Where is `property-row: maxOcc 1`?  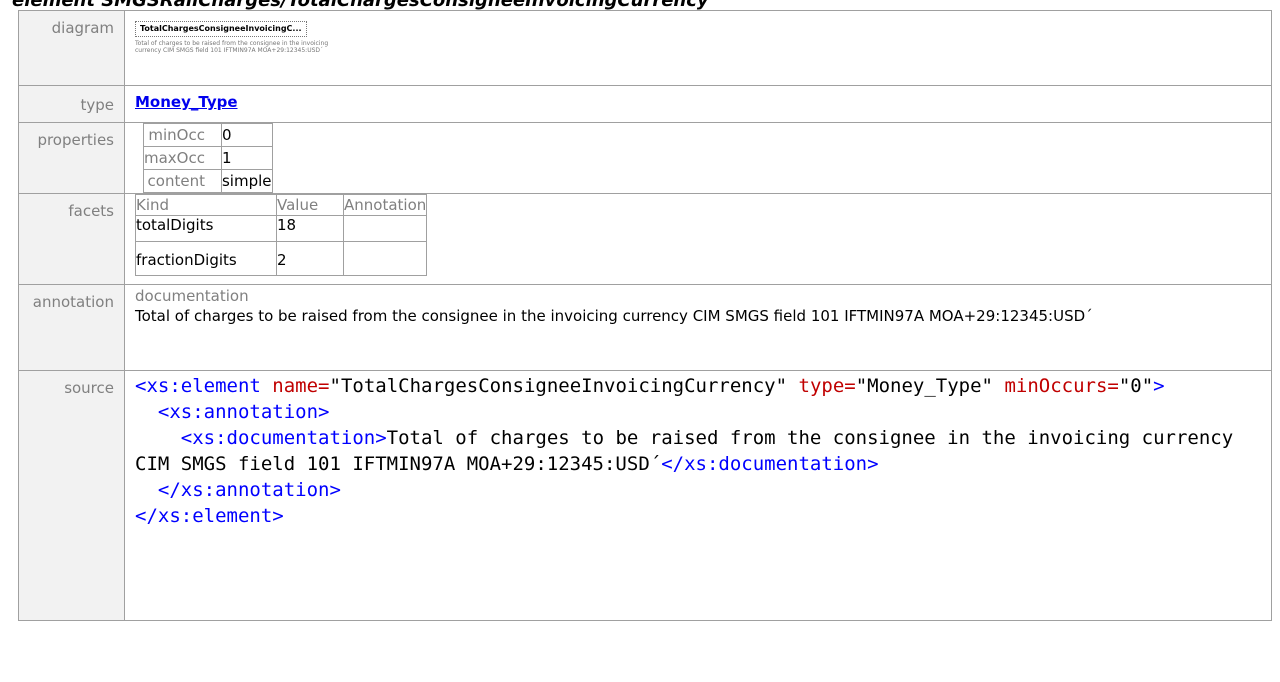
property-row: maxOcc 1 is located at coordinates (208, 158).